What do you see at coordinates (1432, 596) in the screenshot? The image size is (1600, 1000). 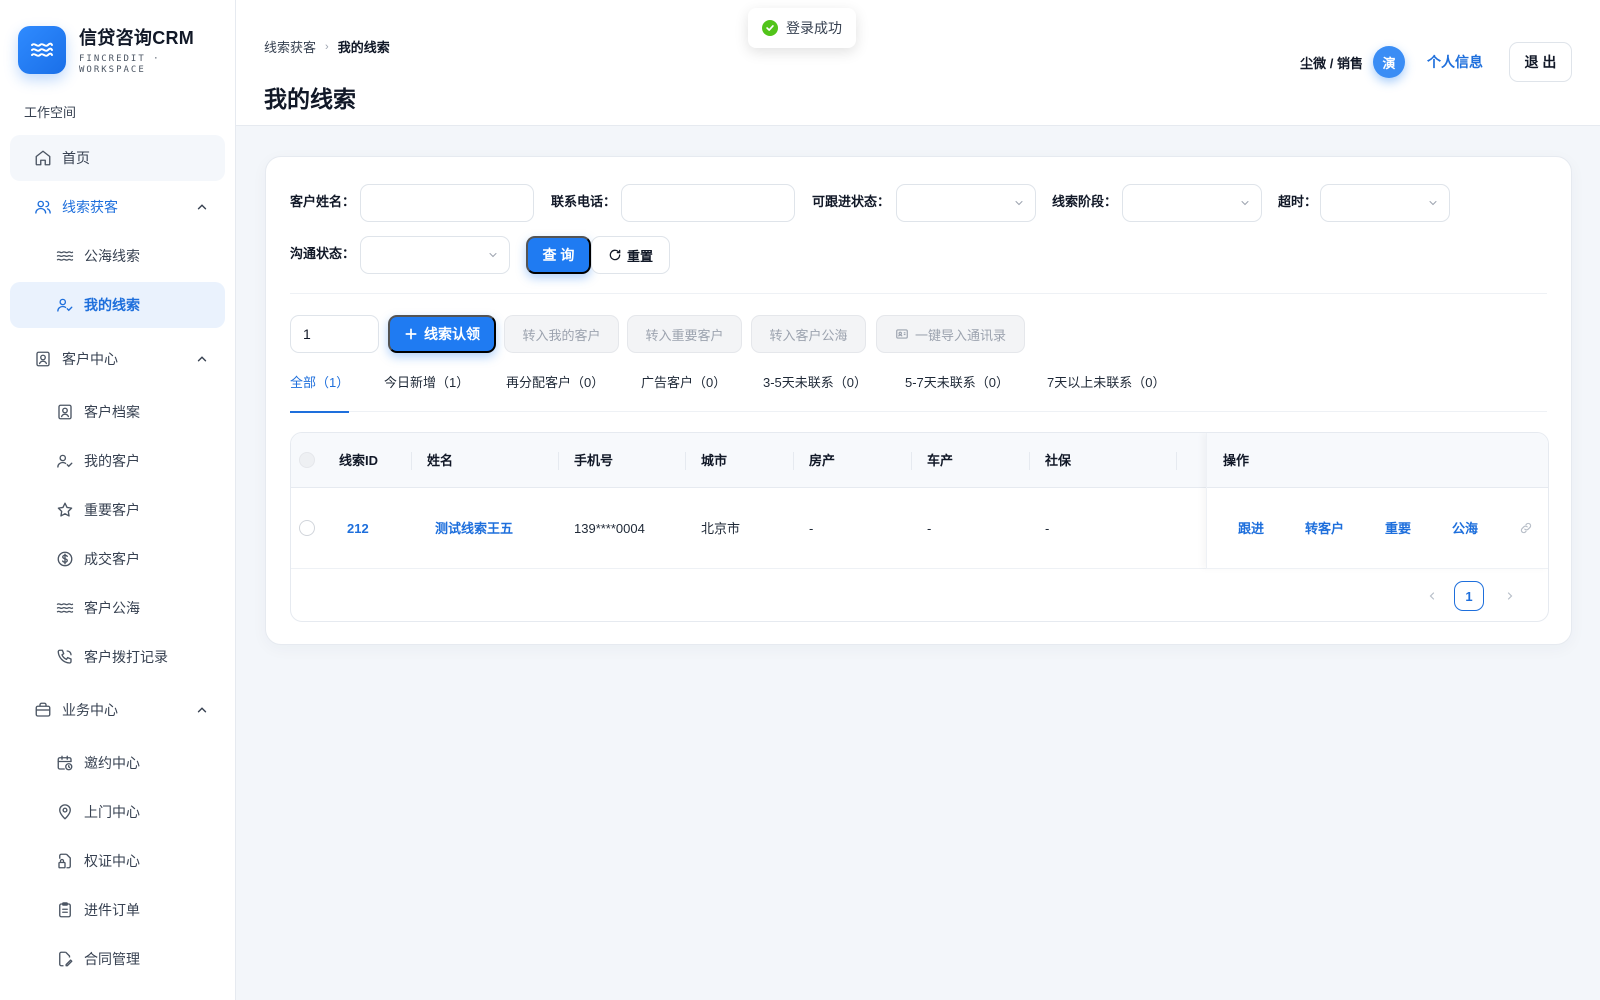 I see `chevron-left-icon` at bounding box center [1432, 596].